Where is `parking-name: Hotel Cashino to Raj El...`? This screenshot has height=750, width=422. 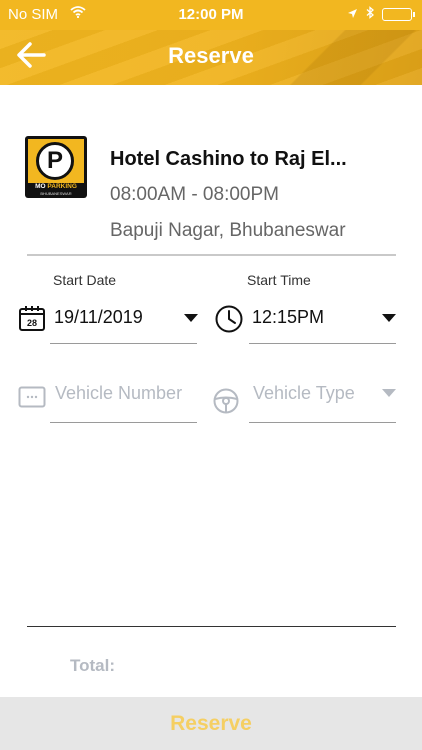
parking-name: Hotel Cashino to Raj El... is located at coordinates (228, 159).